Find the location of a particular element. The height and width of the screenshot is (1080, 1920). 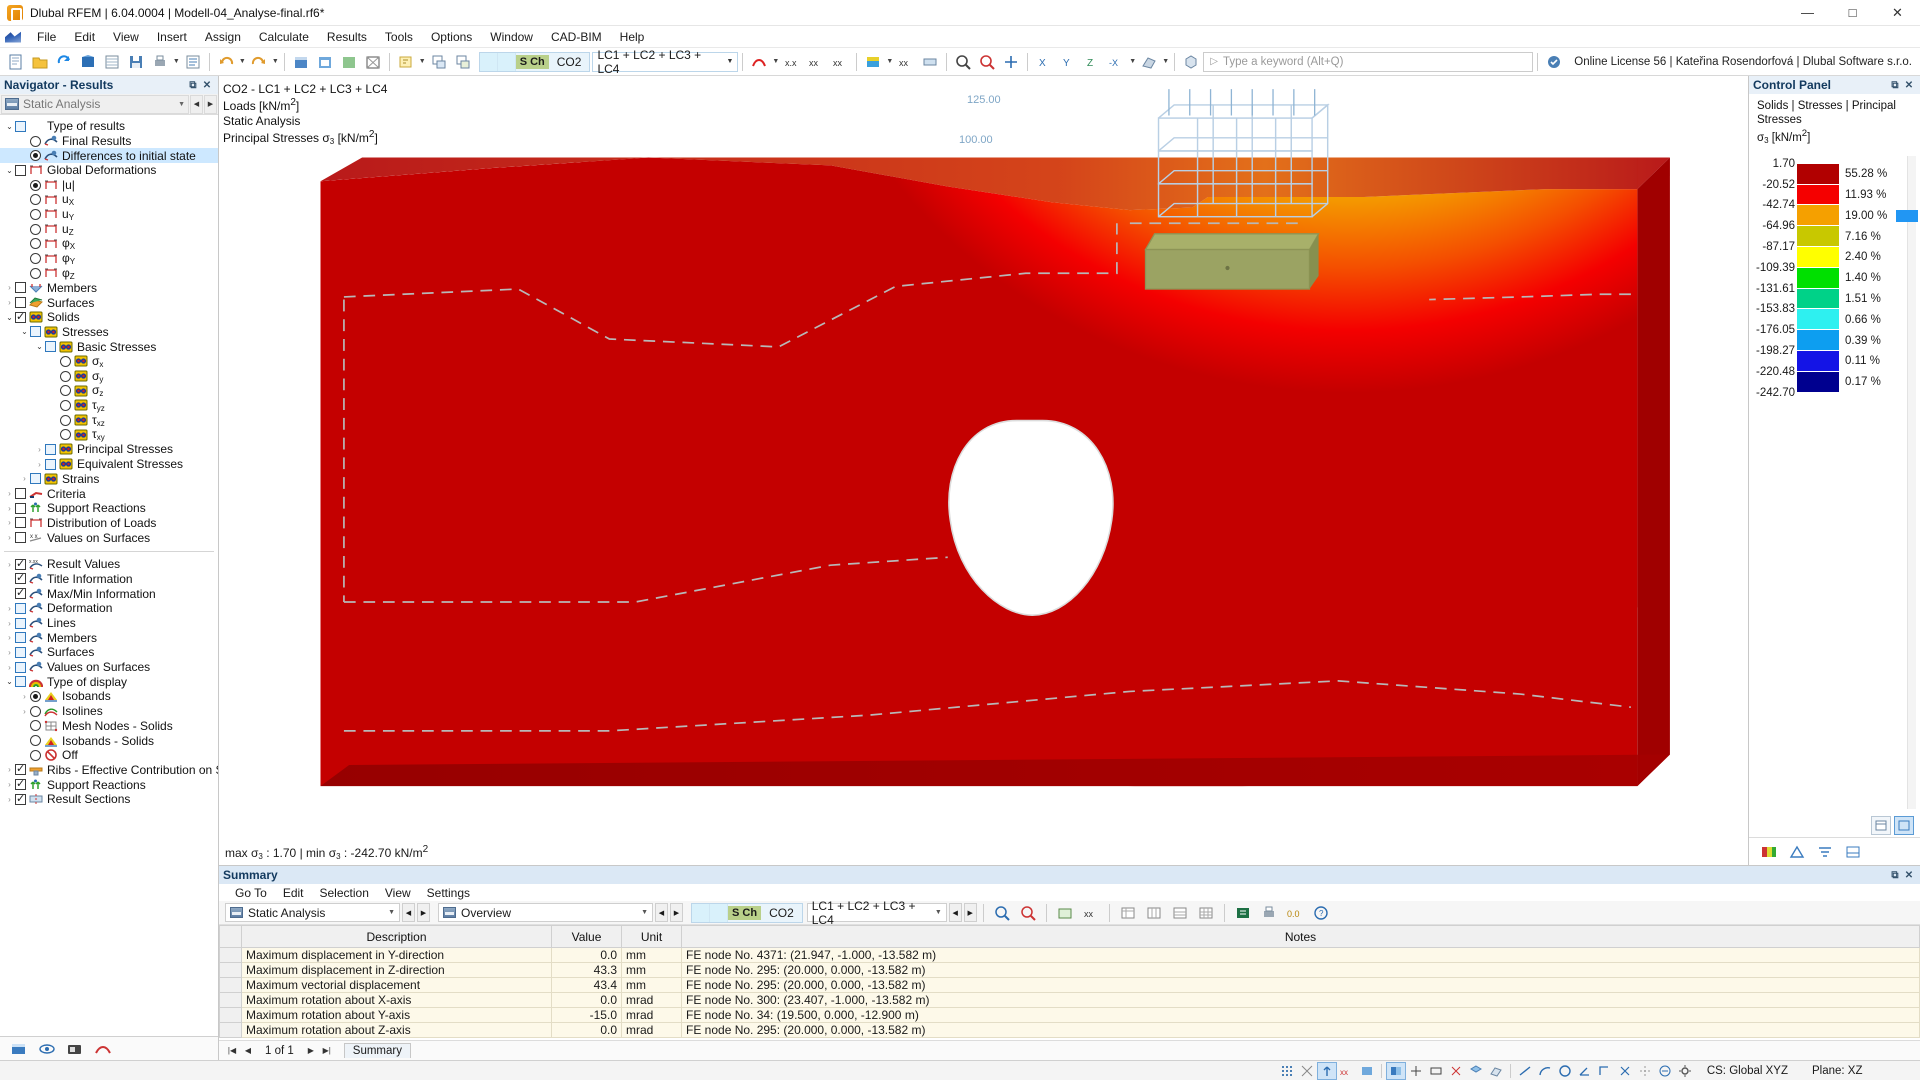

tree-item: Differences to initial state is located at coordinates (109, 156).